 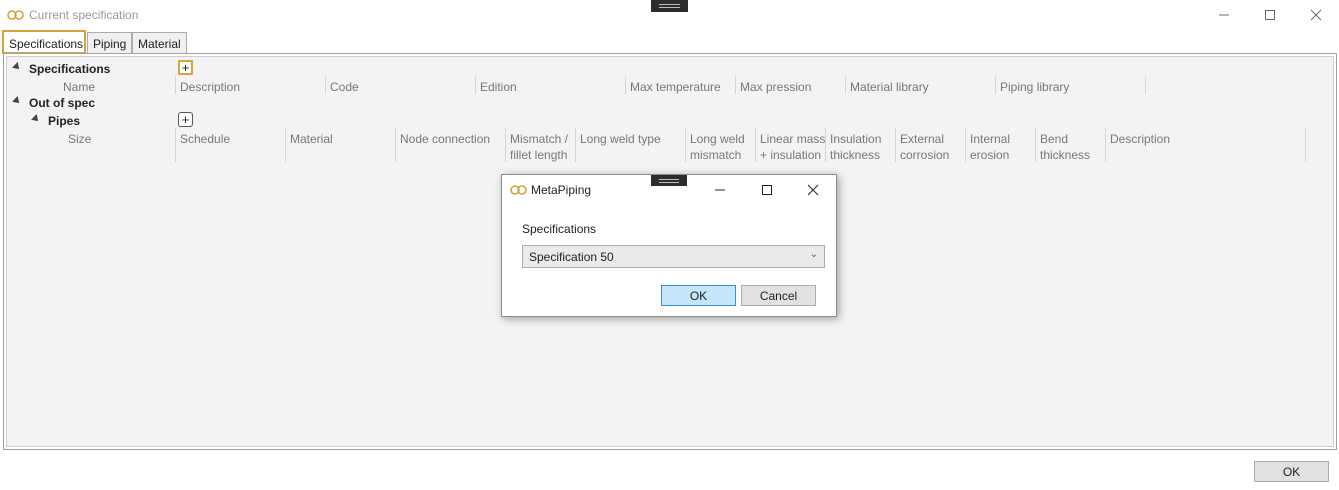 What do you see at coordinates (84, 15) in the screenshot?
I see `window-title: Current specification` at bounding box center [84, 15].